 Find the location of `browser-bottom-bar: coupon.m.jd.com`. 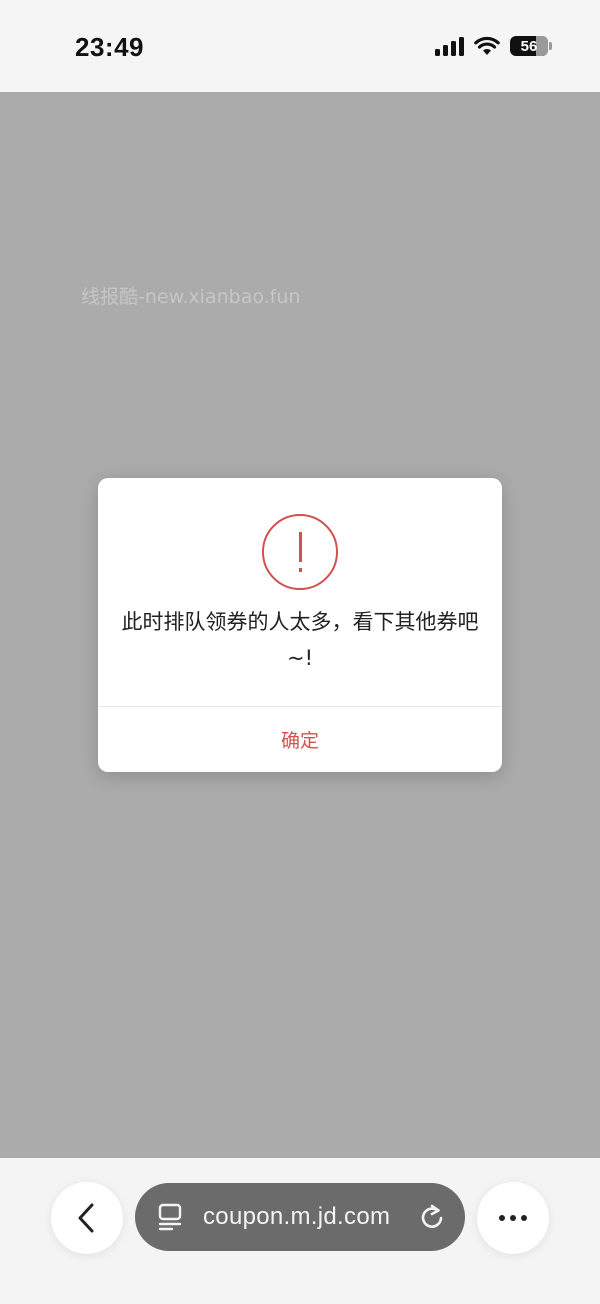

browser-bottom-bar: coupon.m.jd.com is located at coordinates (300, 1231).